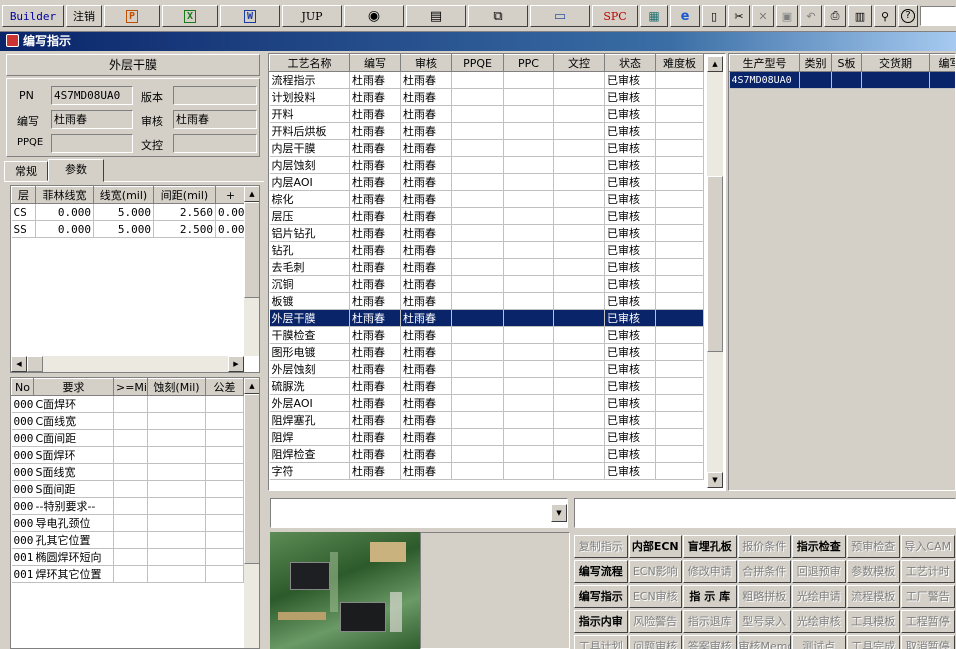  I want to click on function-button: 指示退库, so click(710, 621).